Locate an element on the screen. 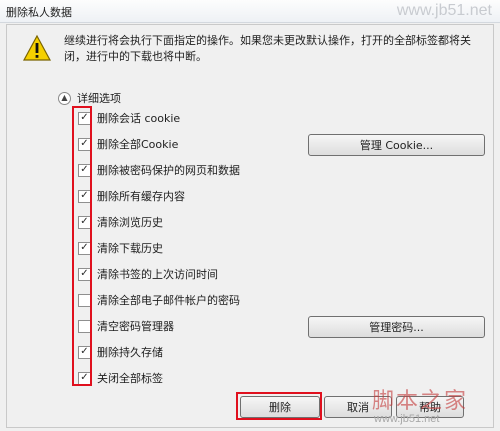 Image resolution: width=500 pixels, height=431 pixels. option-label: 删除所有缓存内容 is located at coordinates (141, 196).